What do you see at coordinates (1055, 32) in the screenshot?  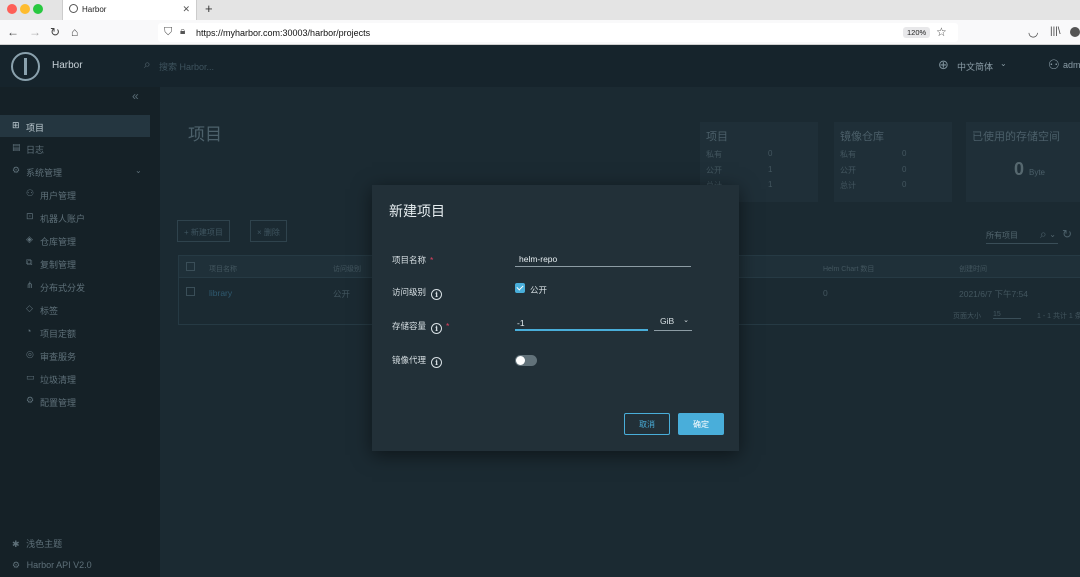 I see `library-icon: |||\` at bounding box center [1055, 32].